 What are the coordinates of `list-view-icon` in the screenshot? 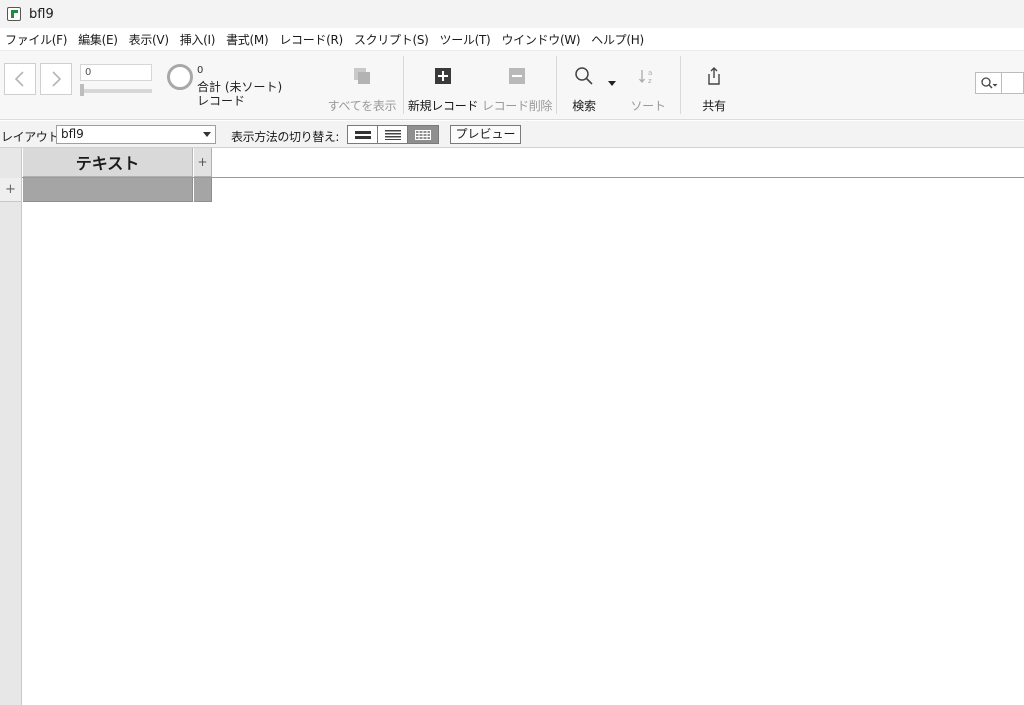 It's located at (392, 134).